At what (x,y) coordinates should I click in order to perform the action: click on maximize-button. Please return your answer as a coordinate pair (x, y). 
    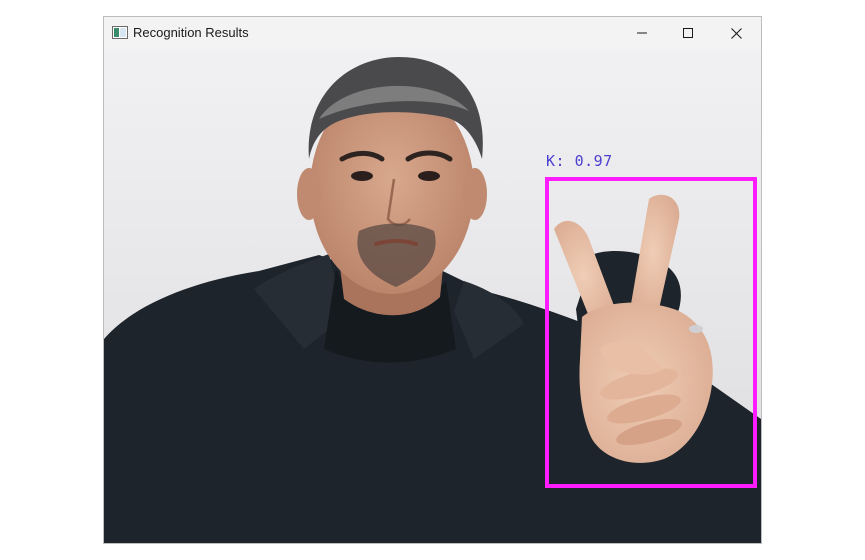
    Looking at the image, I should click on (688, 33).